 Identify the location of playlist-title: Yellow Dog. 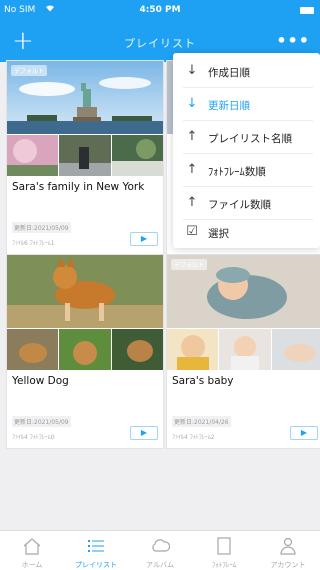
(40, 381).